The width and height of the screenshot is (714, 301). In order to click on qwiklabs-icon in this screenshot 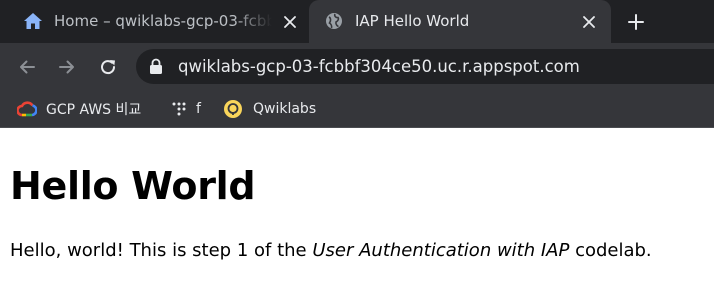, I will do `click(233, 109)`.